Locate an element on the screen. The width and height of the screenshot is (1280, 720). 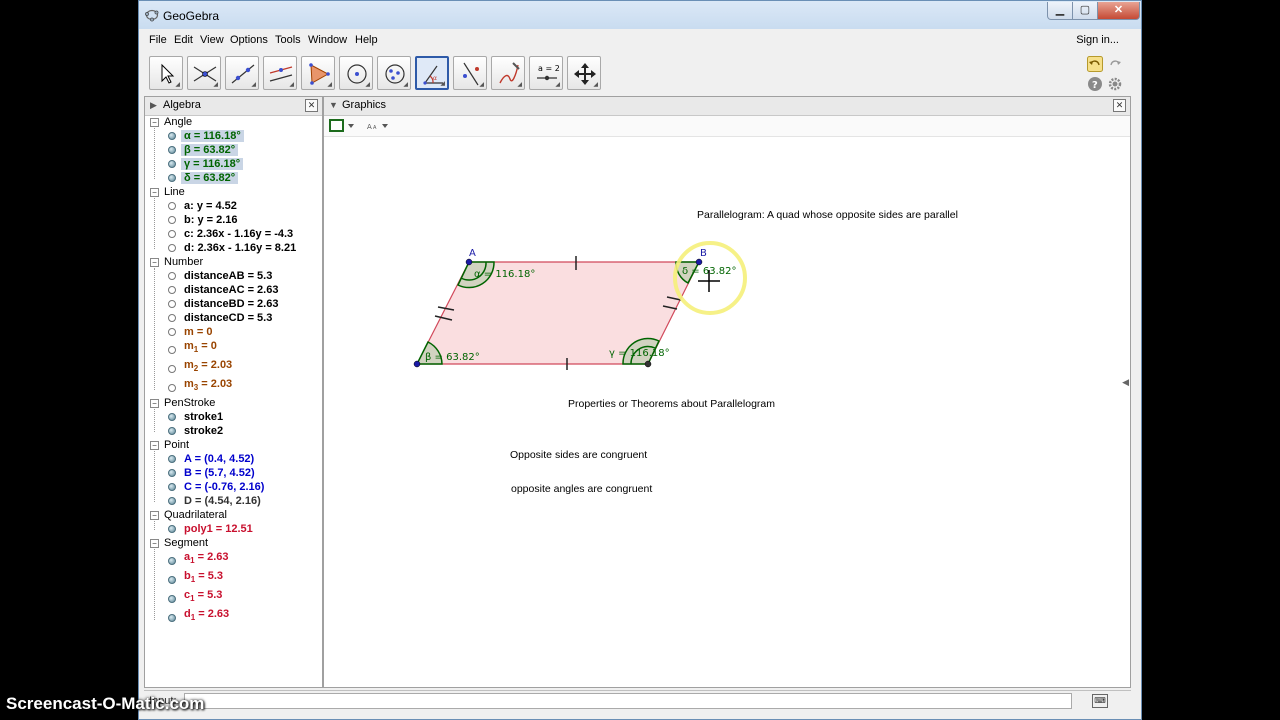
move-tool: ◢ is located at coordinates (166, 73).